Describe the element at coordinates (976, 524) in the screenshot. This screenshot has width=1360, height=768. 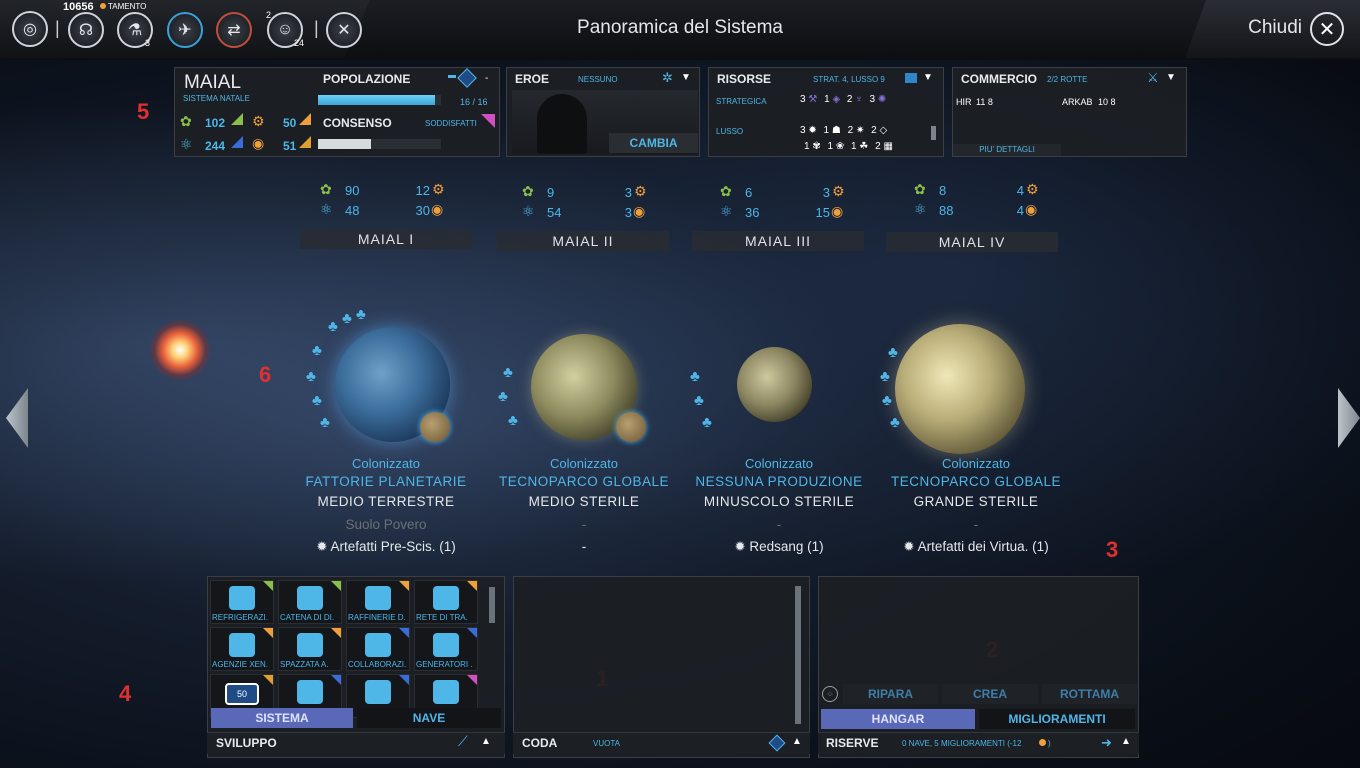
I see `planet-anomaly: -` at that location.